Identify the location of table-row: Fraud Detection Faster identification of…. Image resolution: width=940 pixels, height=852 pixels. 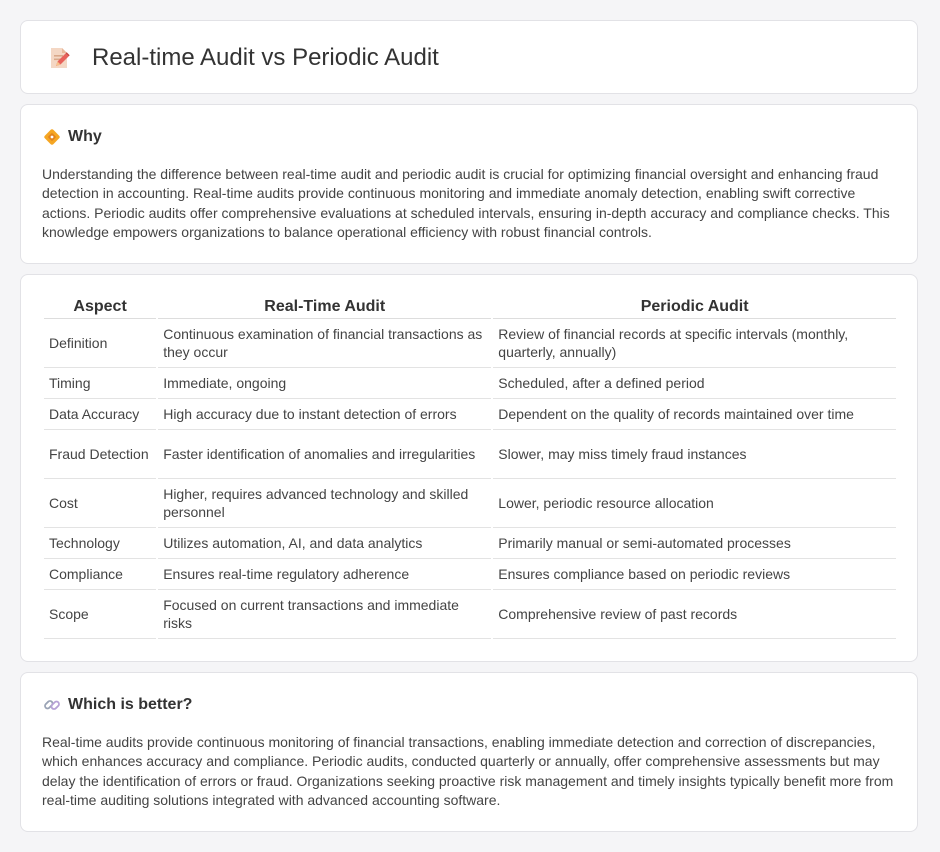
(470, 454).